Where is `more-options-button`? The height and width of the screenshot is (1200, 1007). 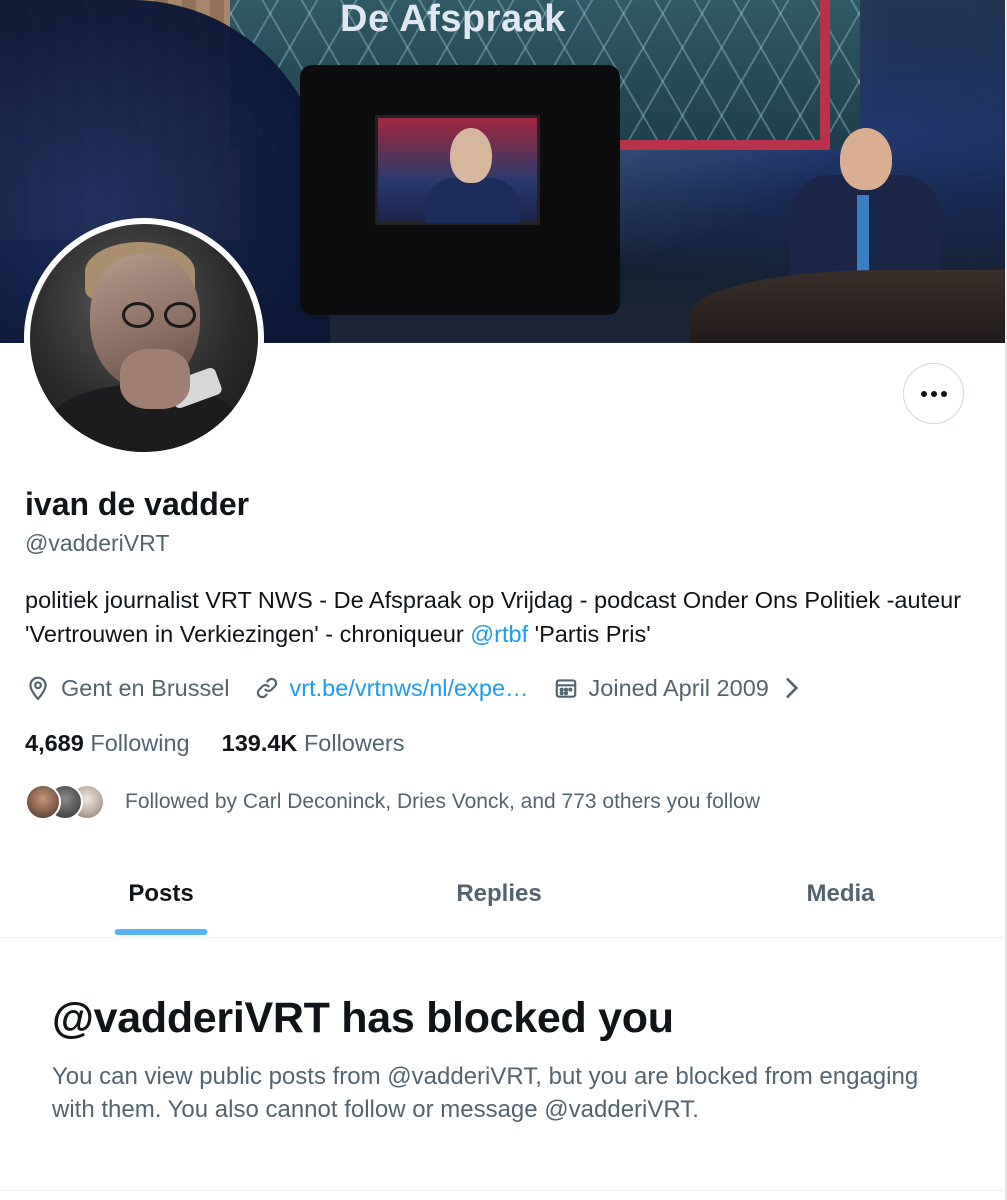
more-options-button is located at coordinates (933, 393).